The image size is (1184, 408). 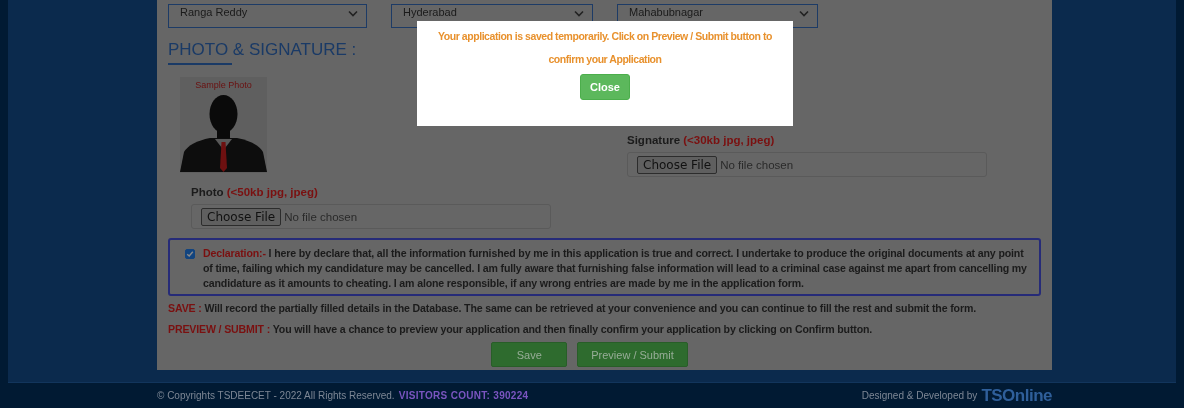 What do you see at coordinates (701, 140) in the screenshot?
I see `field-label: Signature (<30kb jpg, jpeg)` at bounding box center [701, 140].